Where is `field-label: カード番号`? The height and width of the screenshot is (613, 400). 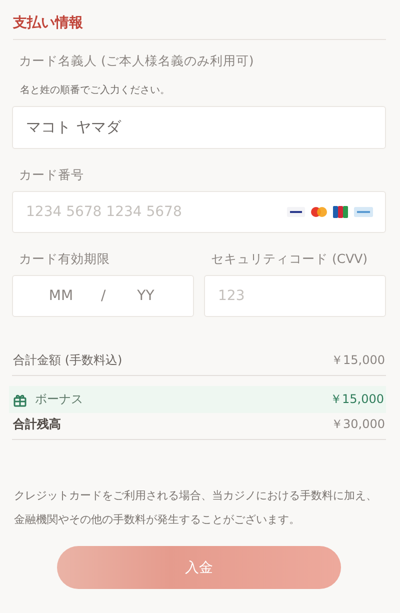
field-label: カード番号 is located at coordinates (52, 175).